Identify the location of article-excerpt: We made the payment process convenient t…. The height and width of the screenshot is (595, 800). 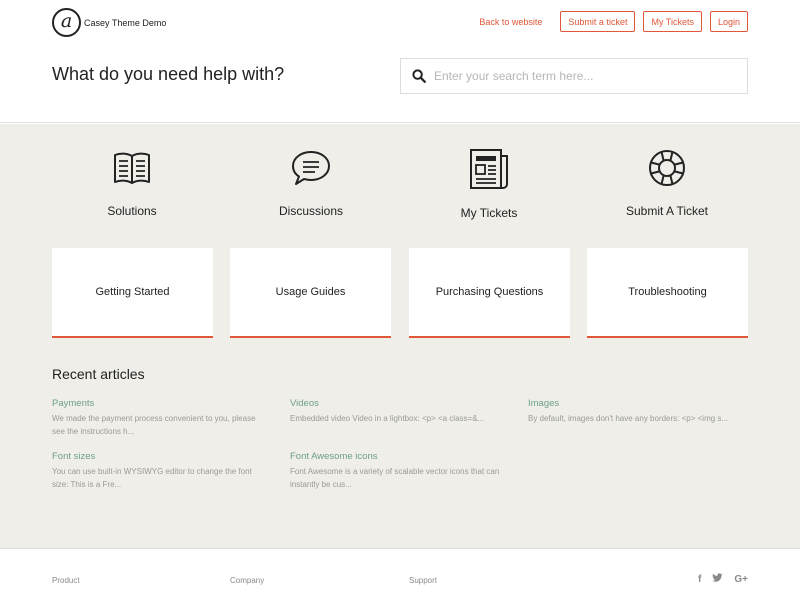
(154, 425).